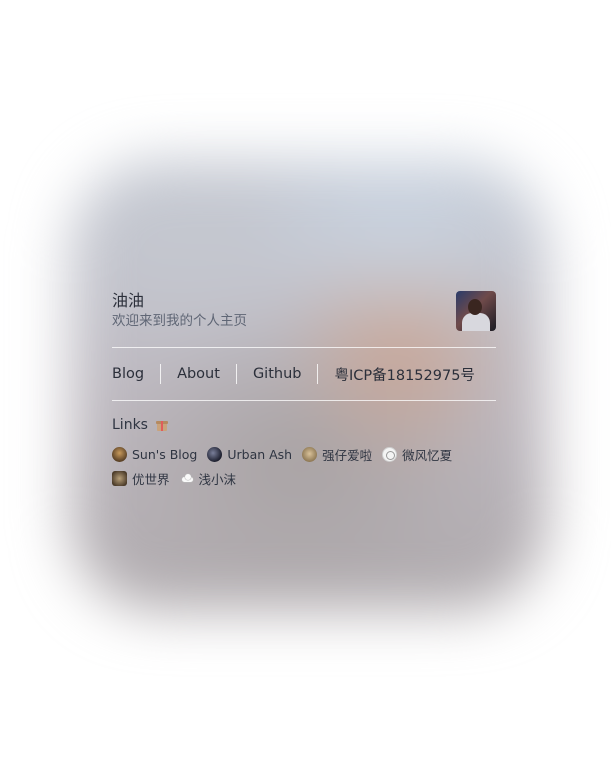 Image resolution: width=611 pixels, height=783 pixels. What do you see at coordinates (179, 321) in the screenshot?
I see `profile-subtitle: 欢迎来到我的个人主页` at bounding box center [179, 321].